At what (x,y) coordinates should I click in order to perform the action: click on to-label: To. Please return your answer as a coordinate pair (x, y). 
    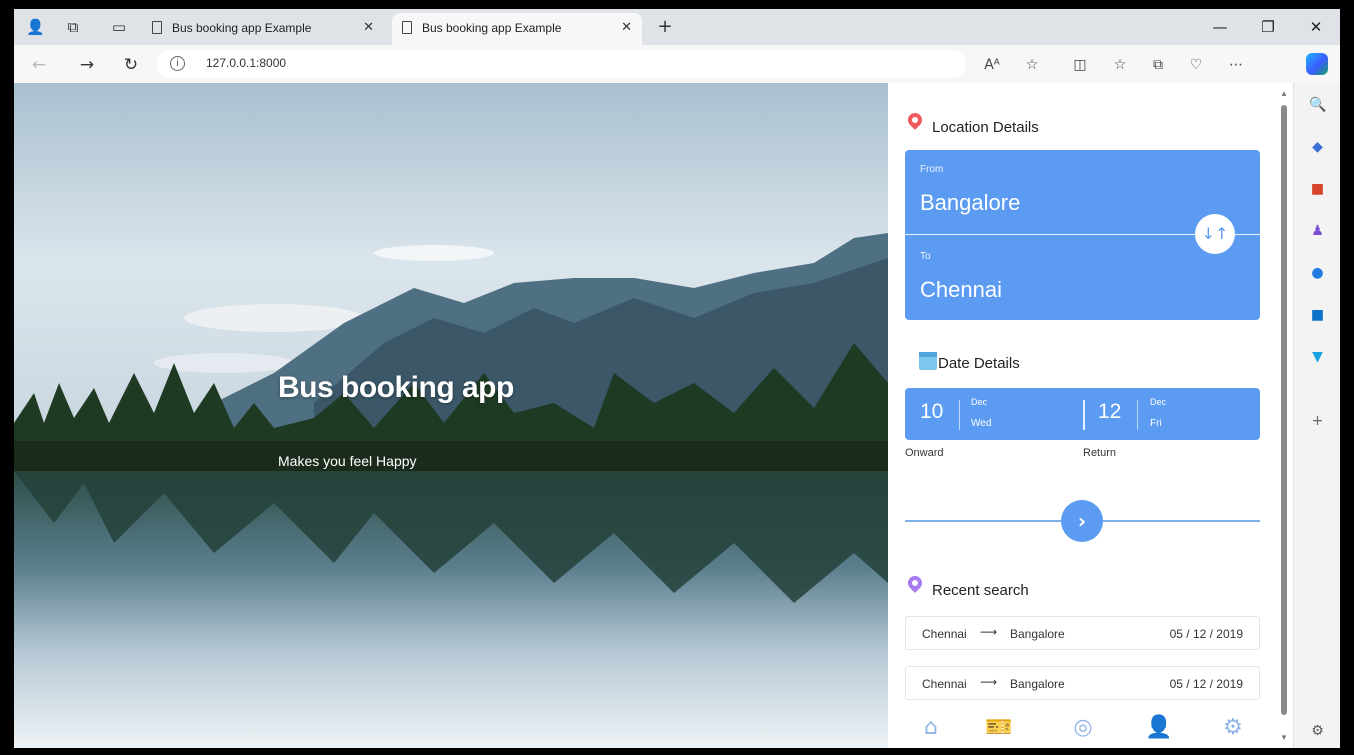
    Looking at the image, I should click on (925, 256).